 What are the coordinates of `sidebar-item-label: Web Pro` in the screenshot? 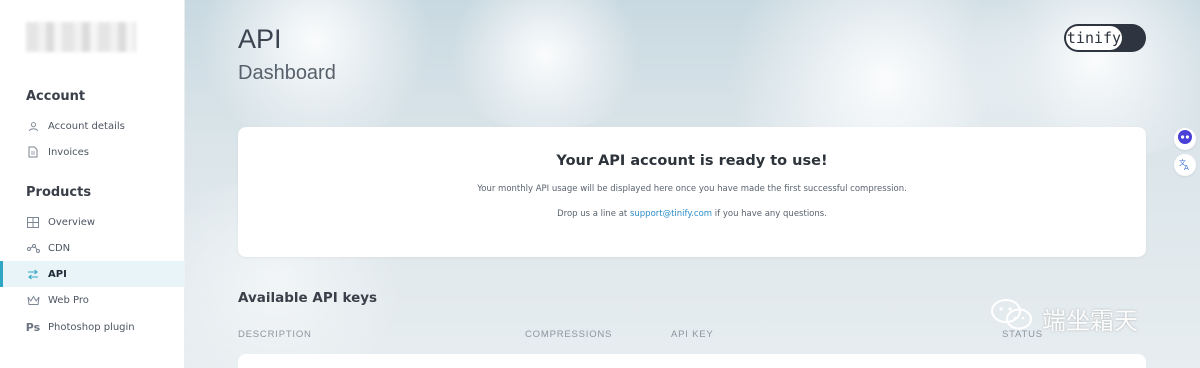 It's located at (68, 300).